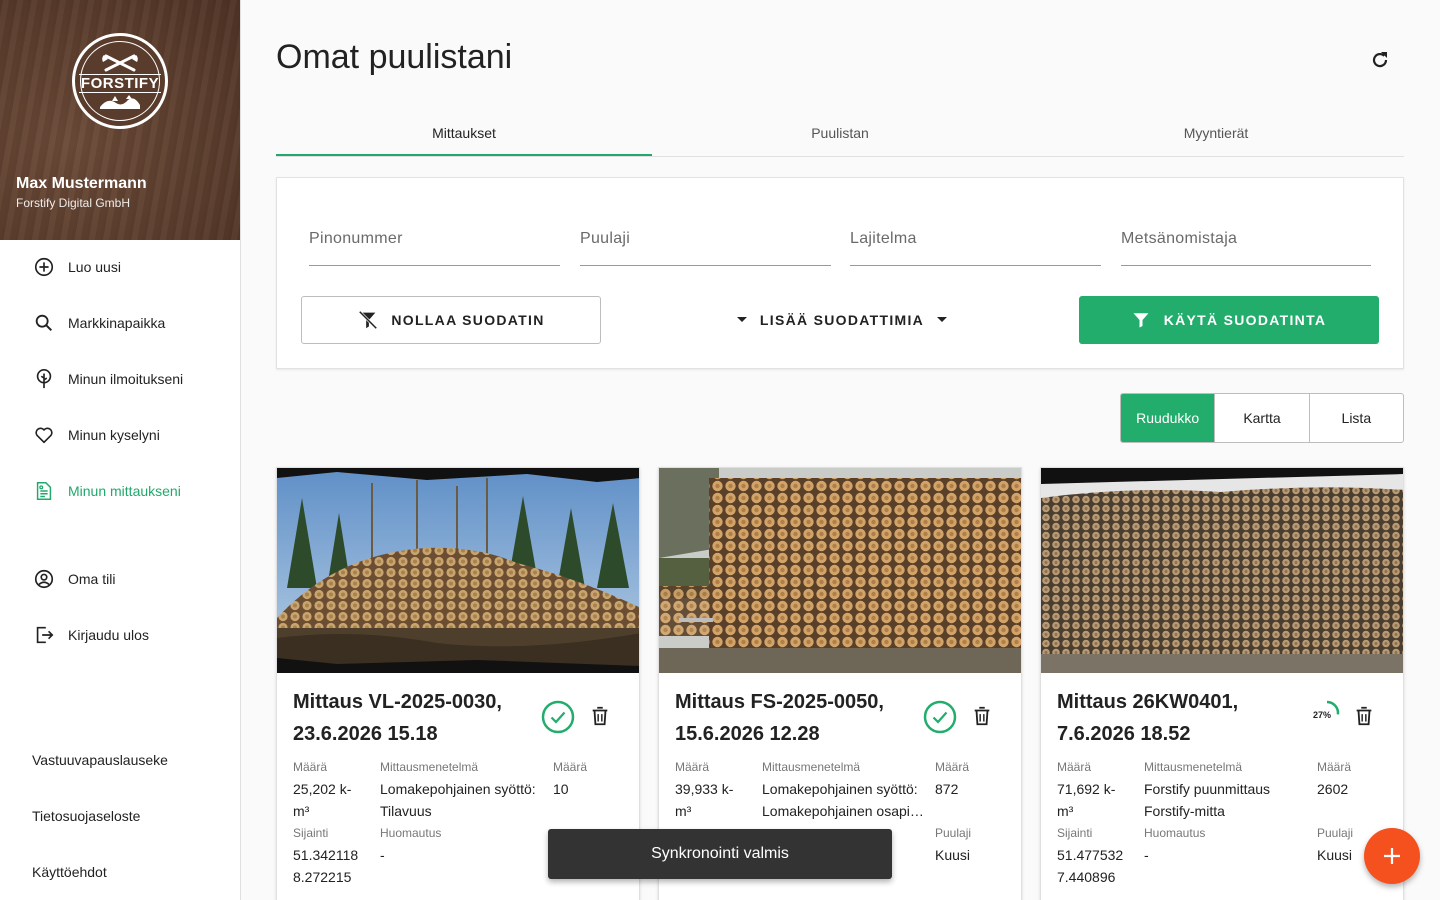 This screenshot has width=1440, height=900. Describe the element at coordinates (1207, 800) in the screenshot. I see `method-value: Forstify puunmittaus Forstify-mitta` at that location.